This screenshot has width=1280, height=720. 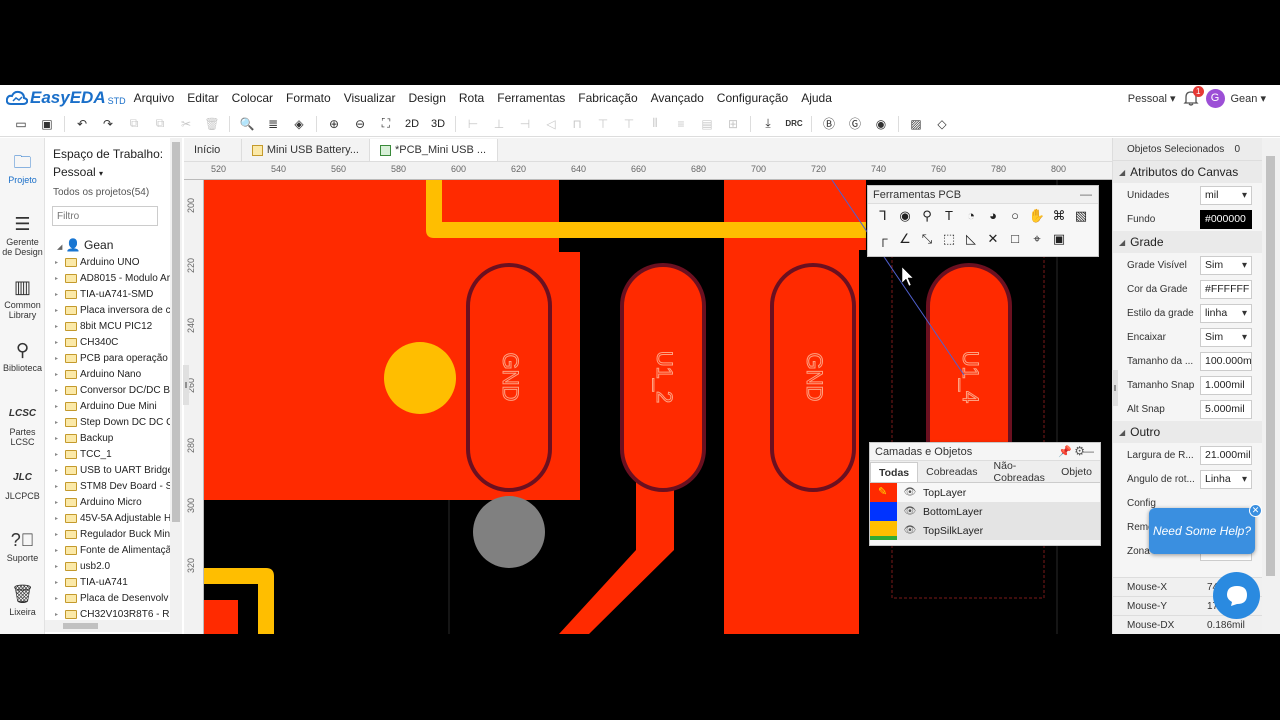 I want to click on nav-lcsc-parts: LCSC Partes LCSC, so click(x=22, y=425).